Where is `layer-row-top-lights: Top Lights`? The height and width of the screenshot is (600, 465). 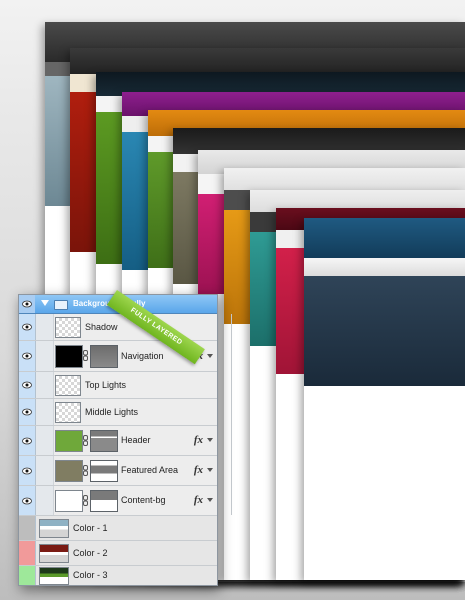 layer-row-top-lights: Top Lights is located at coordinates (118, 385).